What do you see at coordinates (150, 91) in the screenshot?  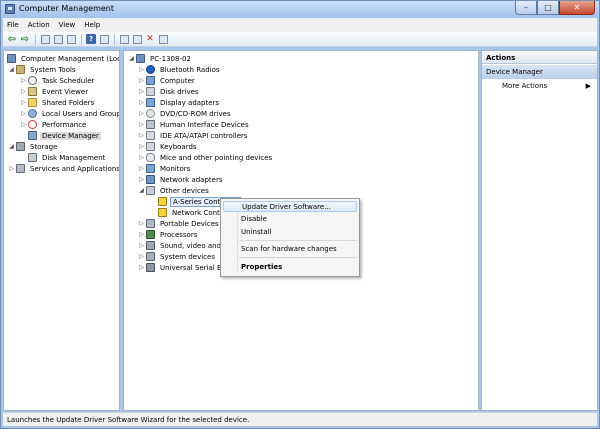 I see `disk-drive-icon` at bounding box center [150, 91].